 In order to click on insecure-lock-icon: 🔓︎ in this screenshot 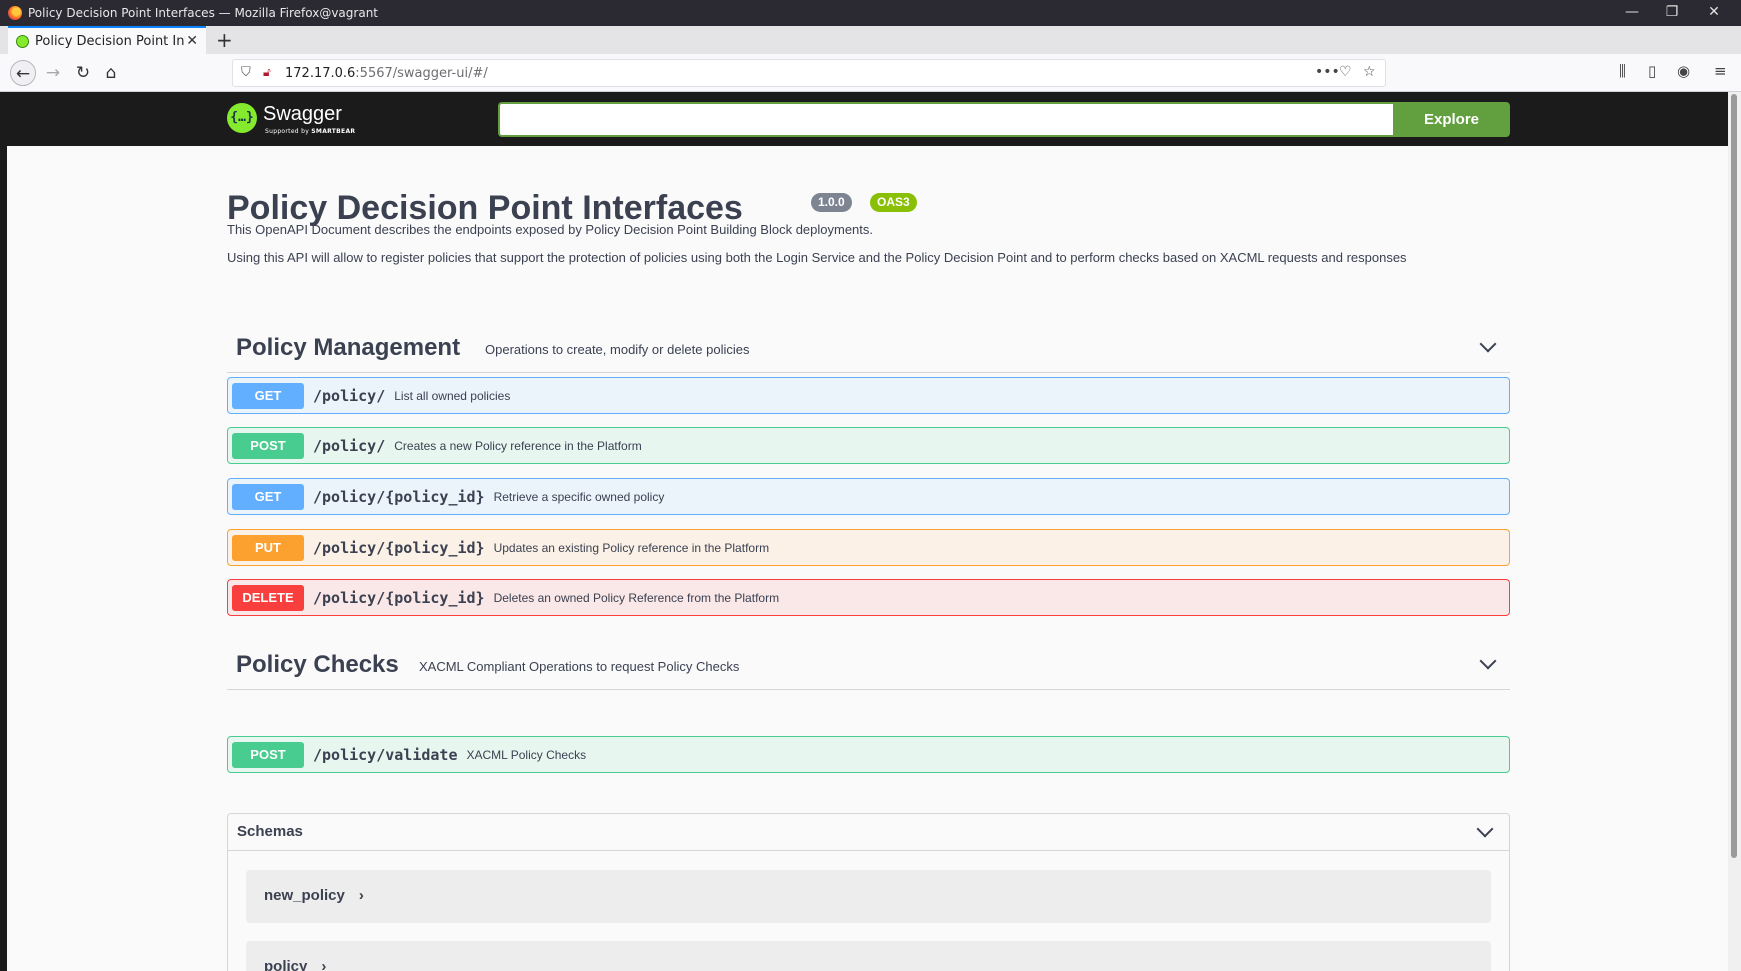, I will do `click(267, 72)`.